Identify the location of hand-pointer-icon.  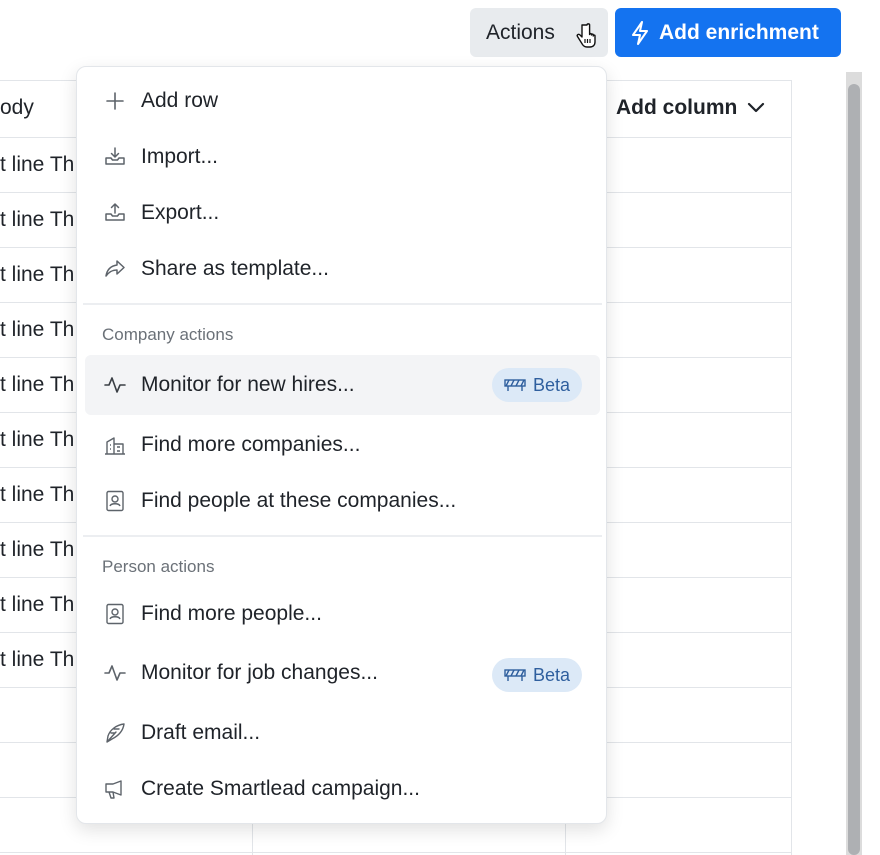
(586, 35).